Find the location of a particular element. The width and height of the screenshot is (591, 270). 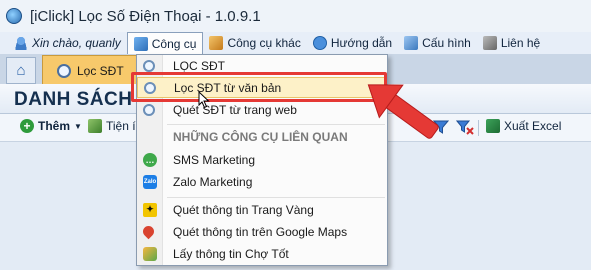

filter-button is located at coordinates (441, 127).